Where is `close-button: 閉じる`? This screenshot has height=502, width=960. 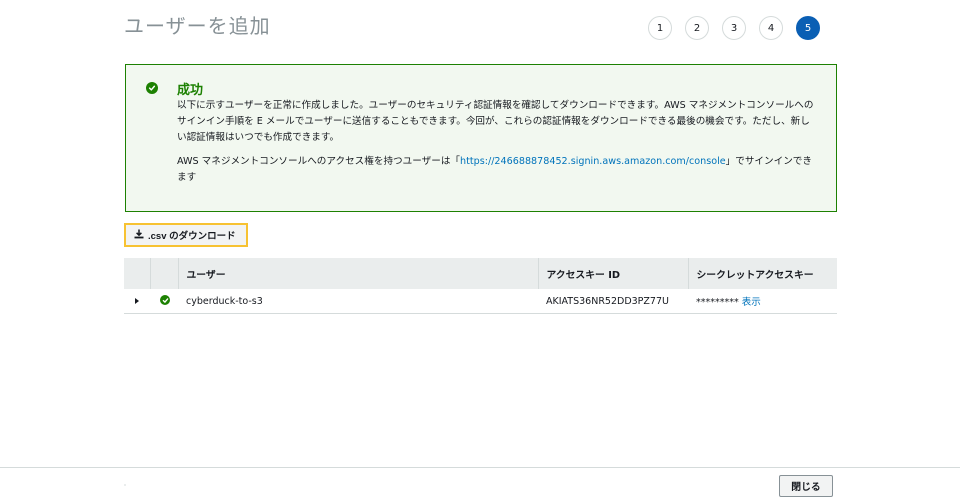 close-button: 閉じる is located at coordinates (806, 486).